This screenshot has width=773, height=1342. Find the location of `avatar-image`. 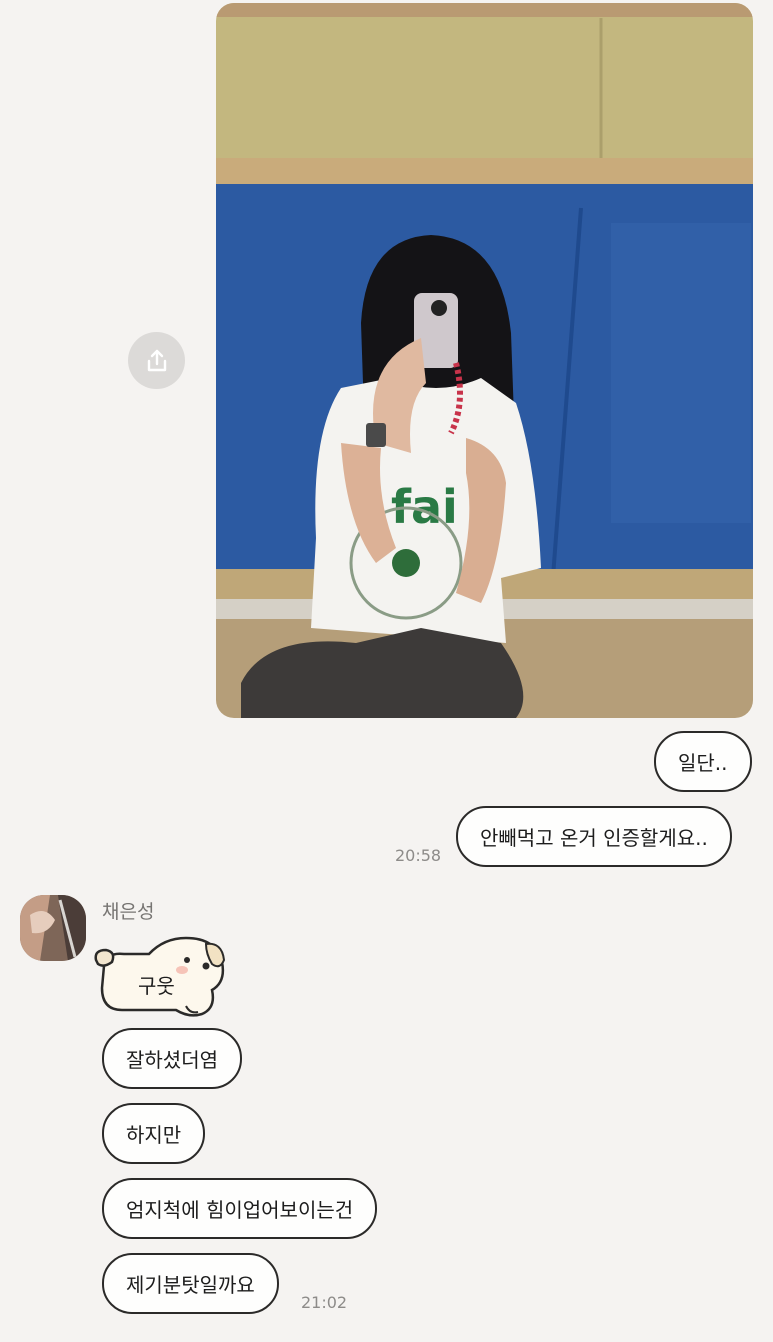

avatar-image is located at coordinates (53, 928).